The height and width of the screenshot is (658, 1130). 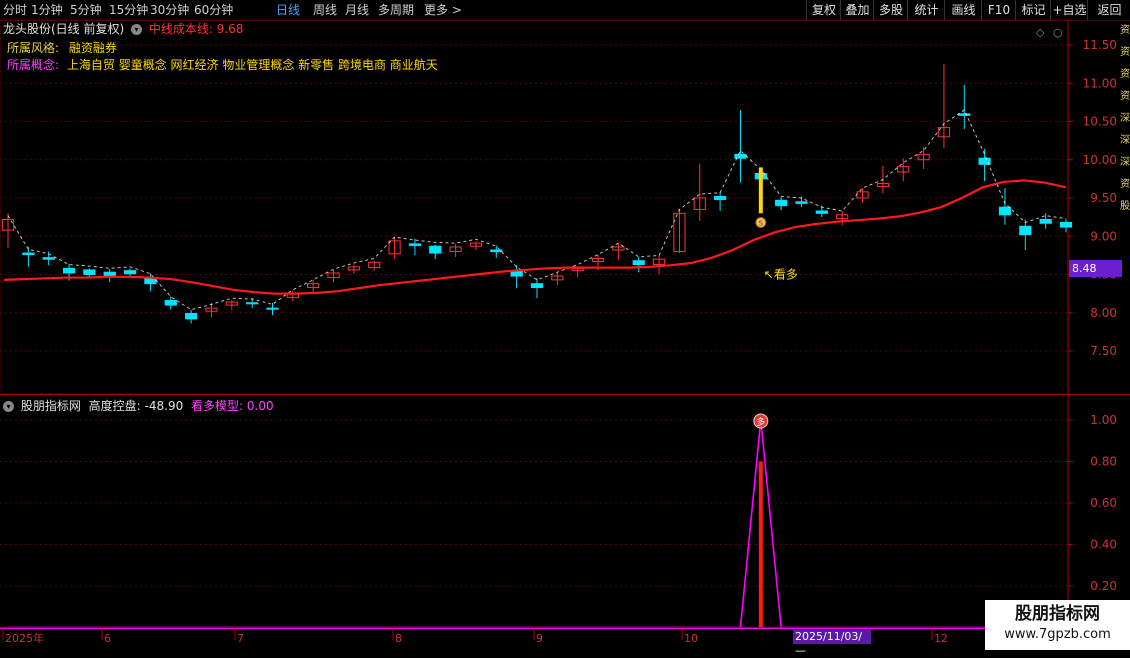 I want to click on price-badge: 8.48, so click(x=1095, y=268).